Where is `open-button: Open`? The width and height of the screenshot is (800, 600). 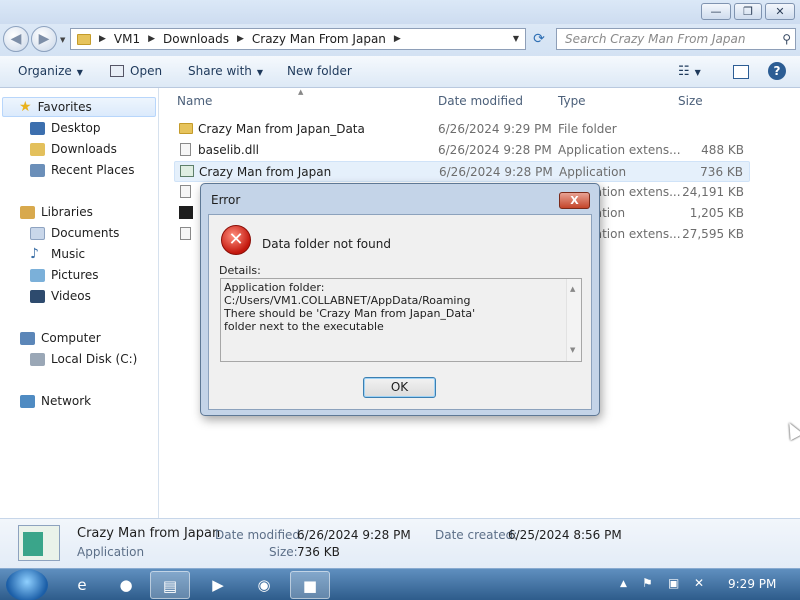 open-button: Open is located at coordinates (136, 71).